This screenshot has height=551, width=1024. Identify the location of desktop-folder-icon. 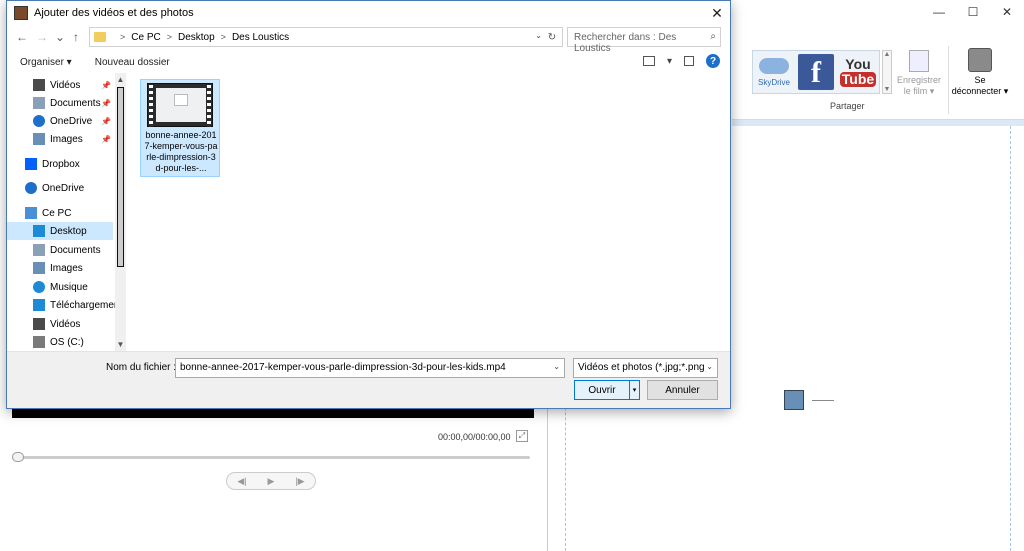
(39, 231).